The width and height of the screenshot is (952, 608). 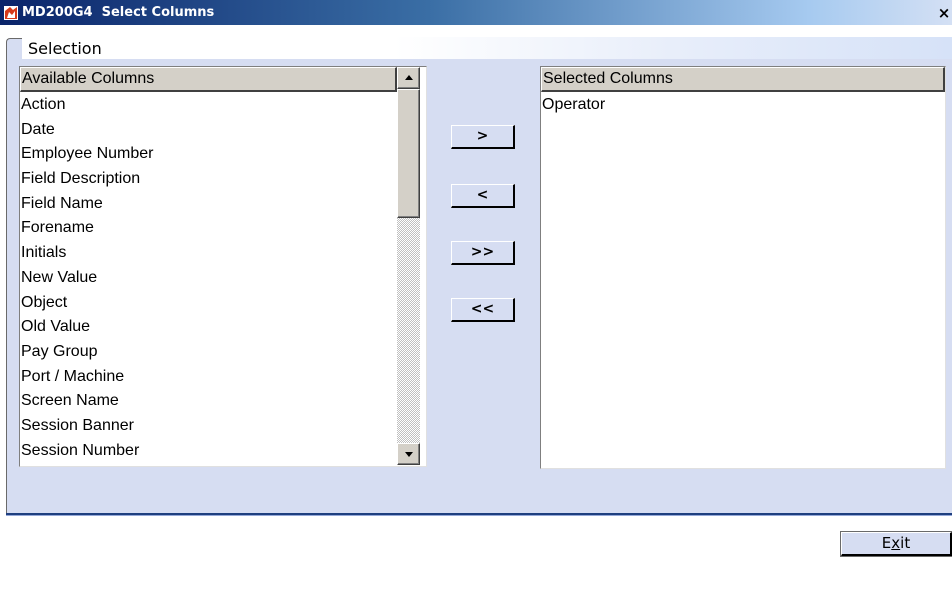 What do you see at coordinates (743, 79) in the screenshot?
I see `selected-columns-header: Selected Columns` at bounding box center [743, 79].